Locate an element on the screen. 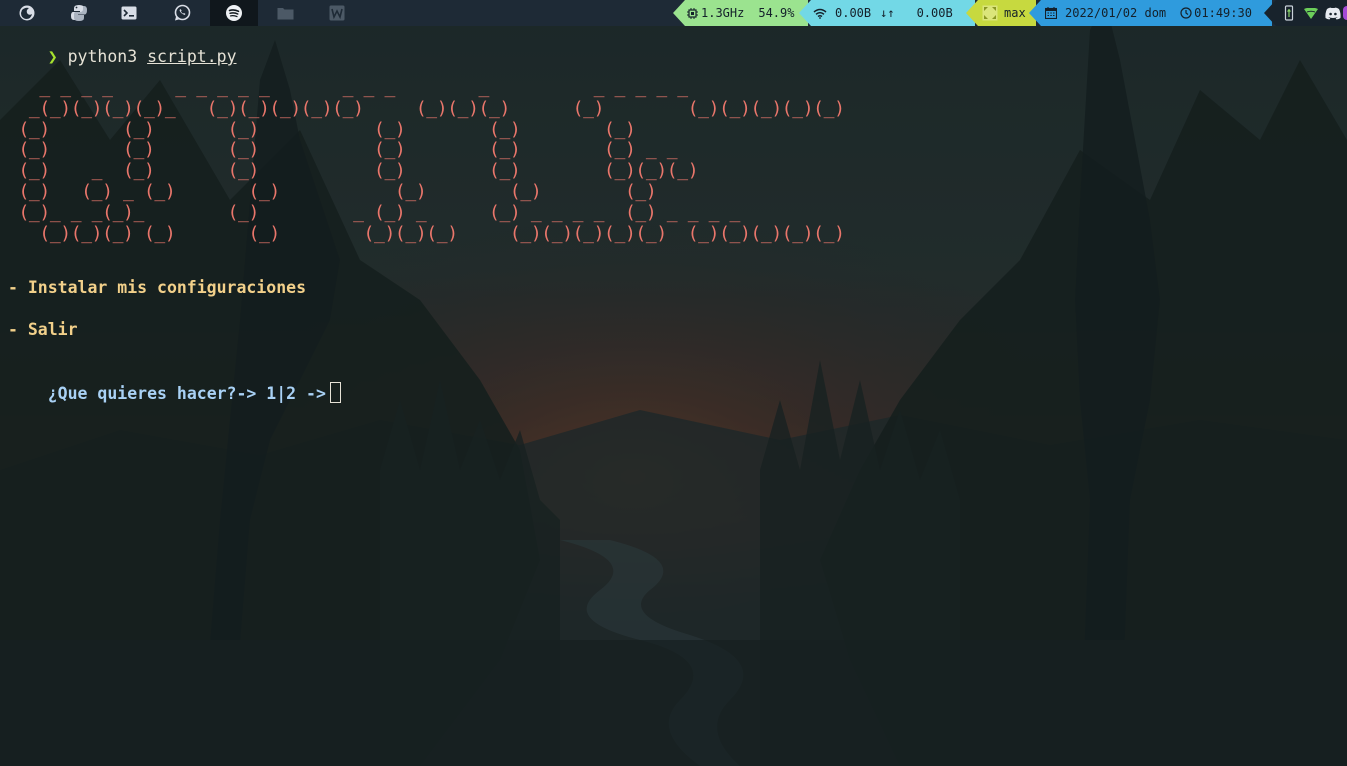 The width and height of the screenshot is (1347, 766). firefox-icon is located at coordinates (27, 13).